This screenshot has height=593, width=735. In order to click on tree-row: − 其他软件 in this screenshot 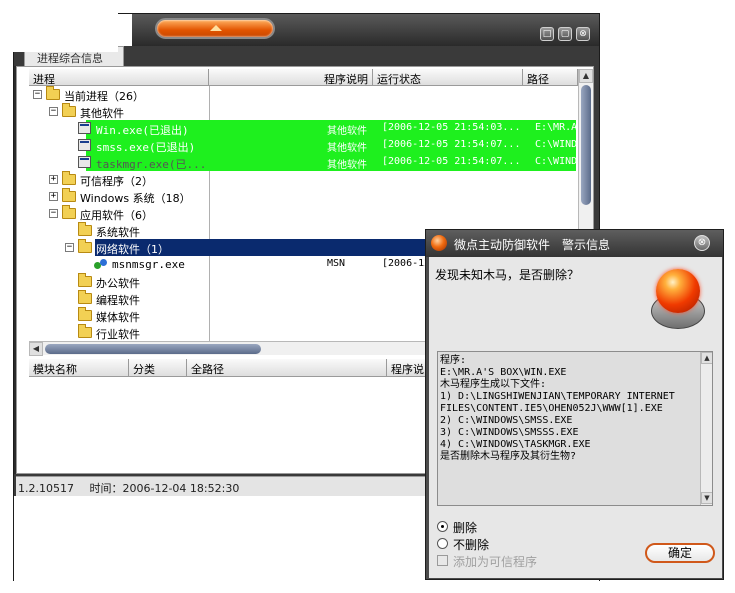, I will do `click(303, 111)`.